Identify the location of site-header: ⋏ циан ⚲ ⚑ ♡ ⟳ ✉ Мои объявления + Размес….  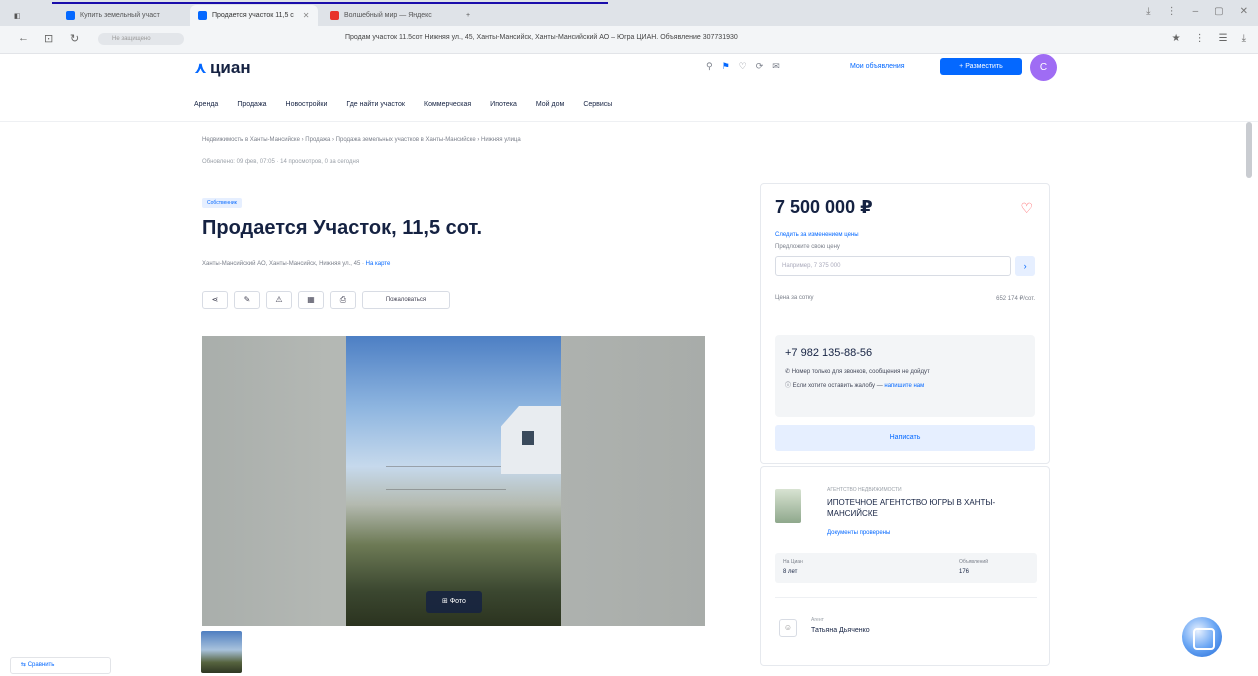
(629, 88).